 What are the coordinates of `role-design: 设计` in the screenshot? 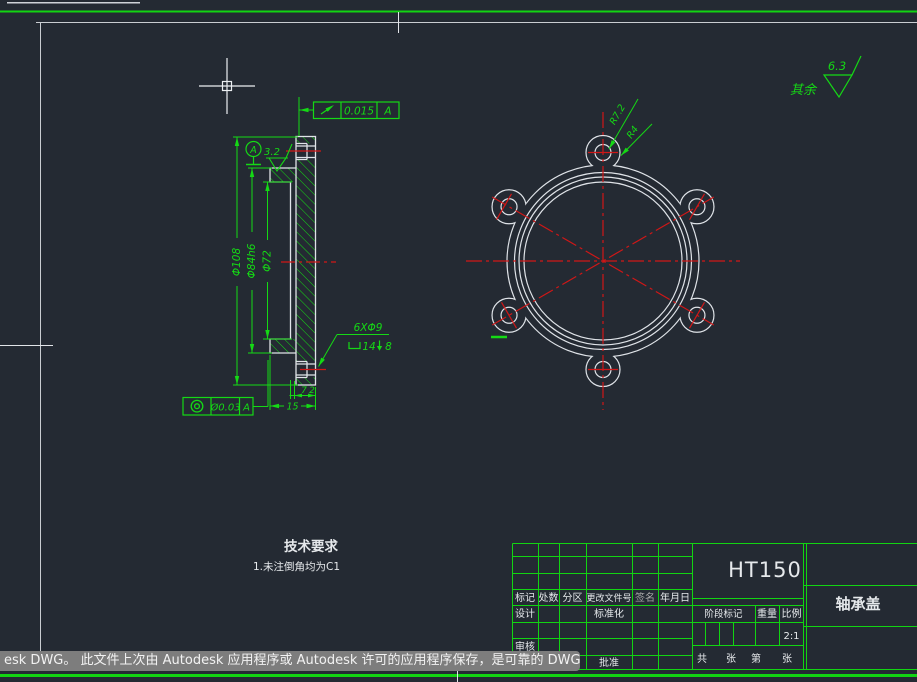 It's located at (525, 613).